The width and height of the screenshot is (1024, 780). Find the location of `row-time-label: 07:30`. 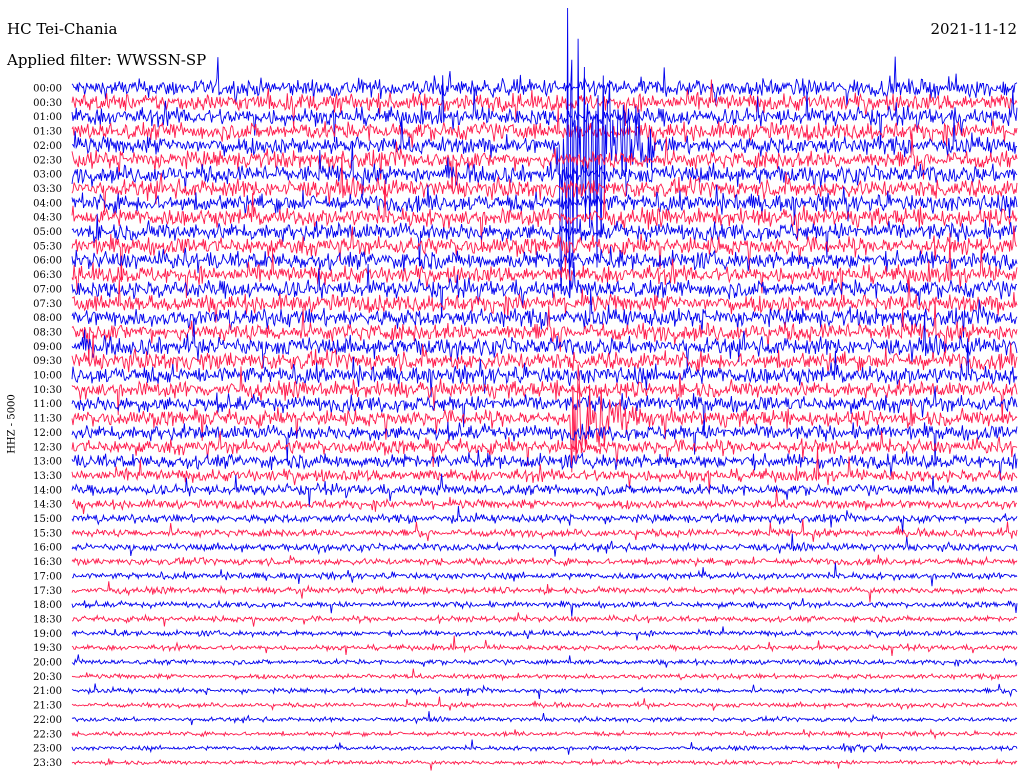

row-time-label: 07:30 is located at coordinates (47, 304).